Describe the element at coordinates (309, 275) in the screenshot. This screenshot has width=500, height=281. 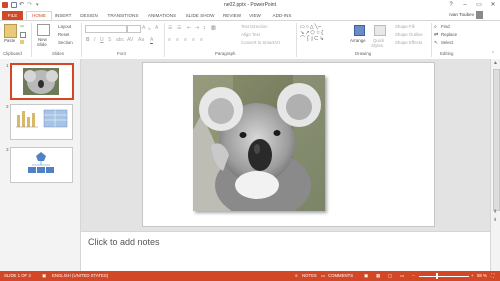
I see `notes-button: NOTES` at that location.